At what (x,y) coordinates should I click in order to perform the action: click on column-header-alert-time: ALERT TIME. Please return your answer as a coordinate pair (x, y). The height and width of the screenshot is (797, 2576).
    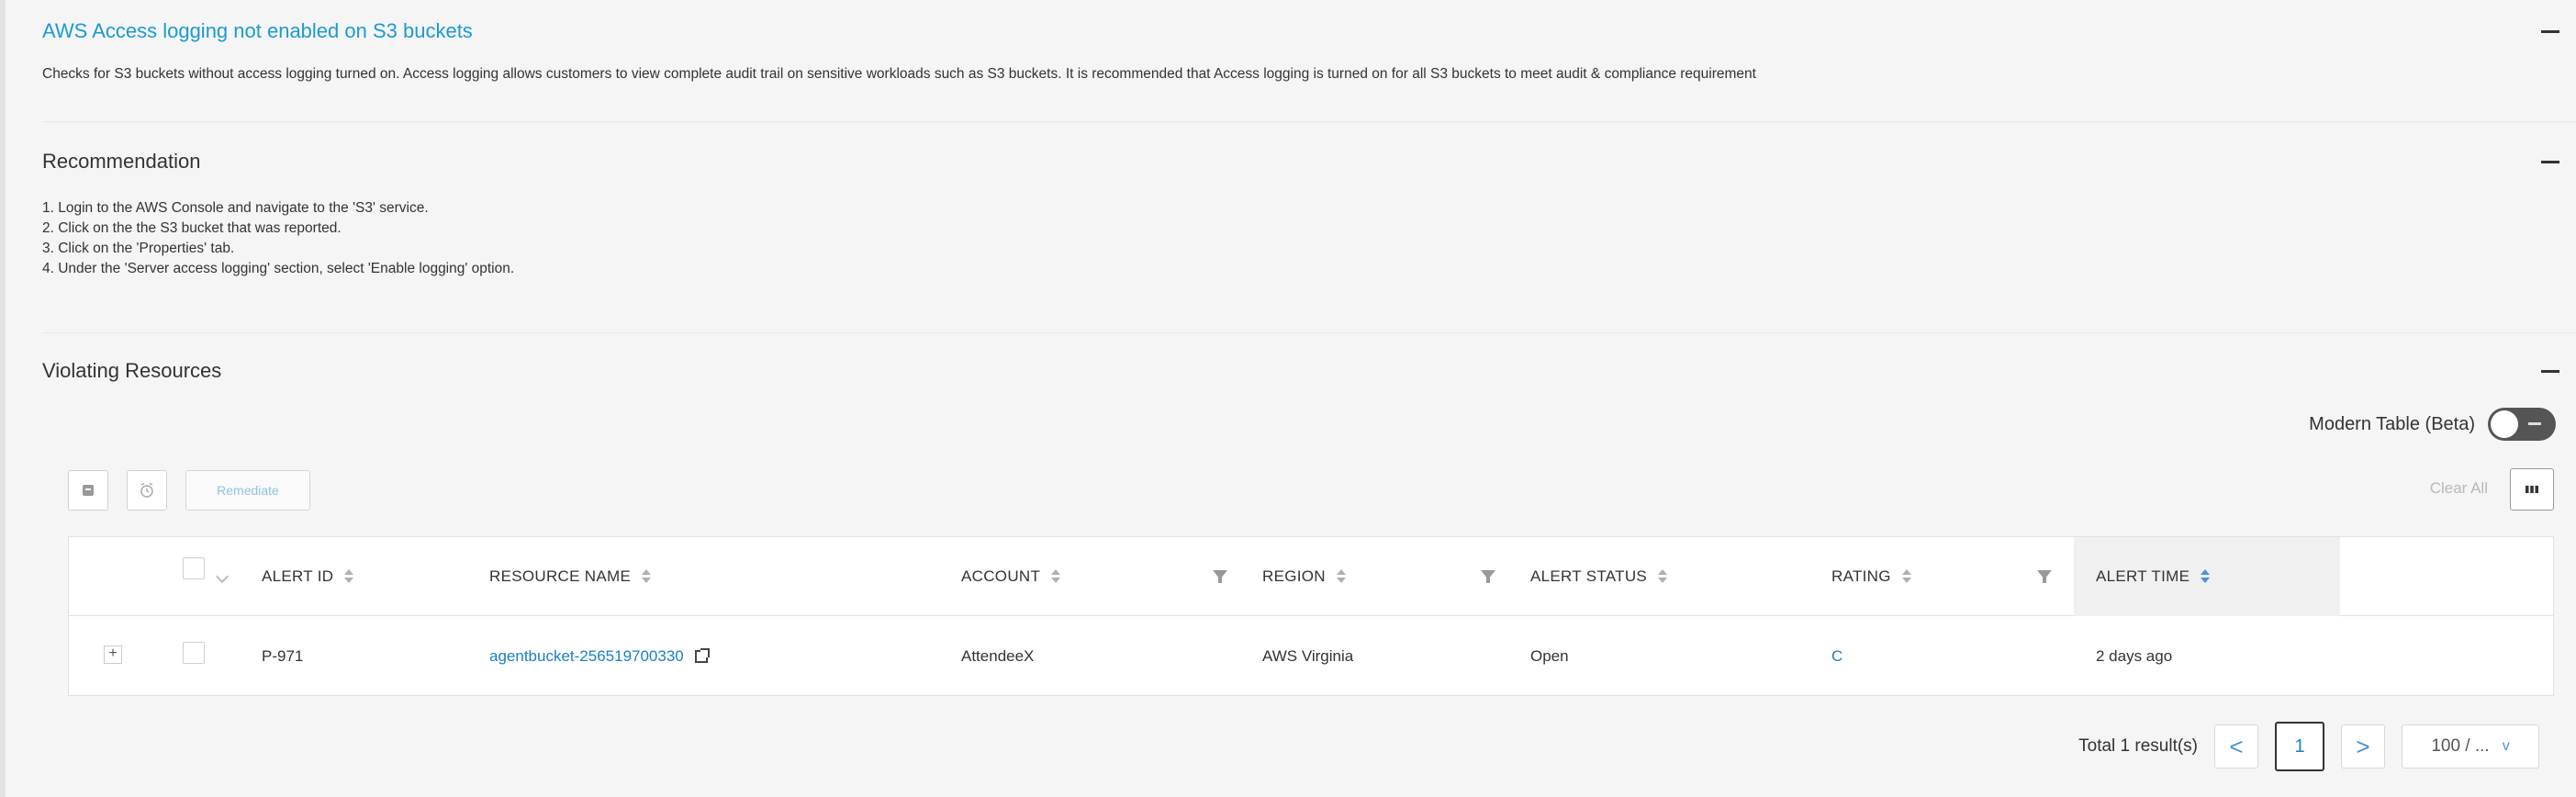
    Looking at the image, I should click on (2207, 576).